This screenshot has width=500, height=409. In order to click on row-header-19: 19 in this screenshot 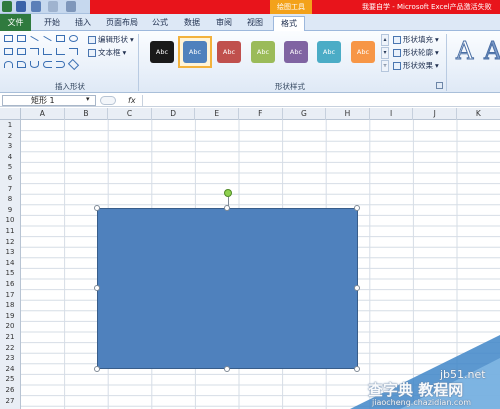, I will do `click(10, 316)`.